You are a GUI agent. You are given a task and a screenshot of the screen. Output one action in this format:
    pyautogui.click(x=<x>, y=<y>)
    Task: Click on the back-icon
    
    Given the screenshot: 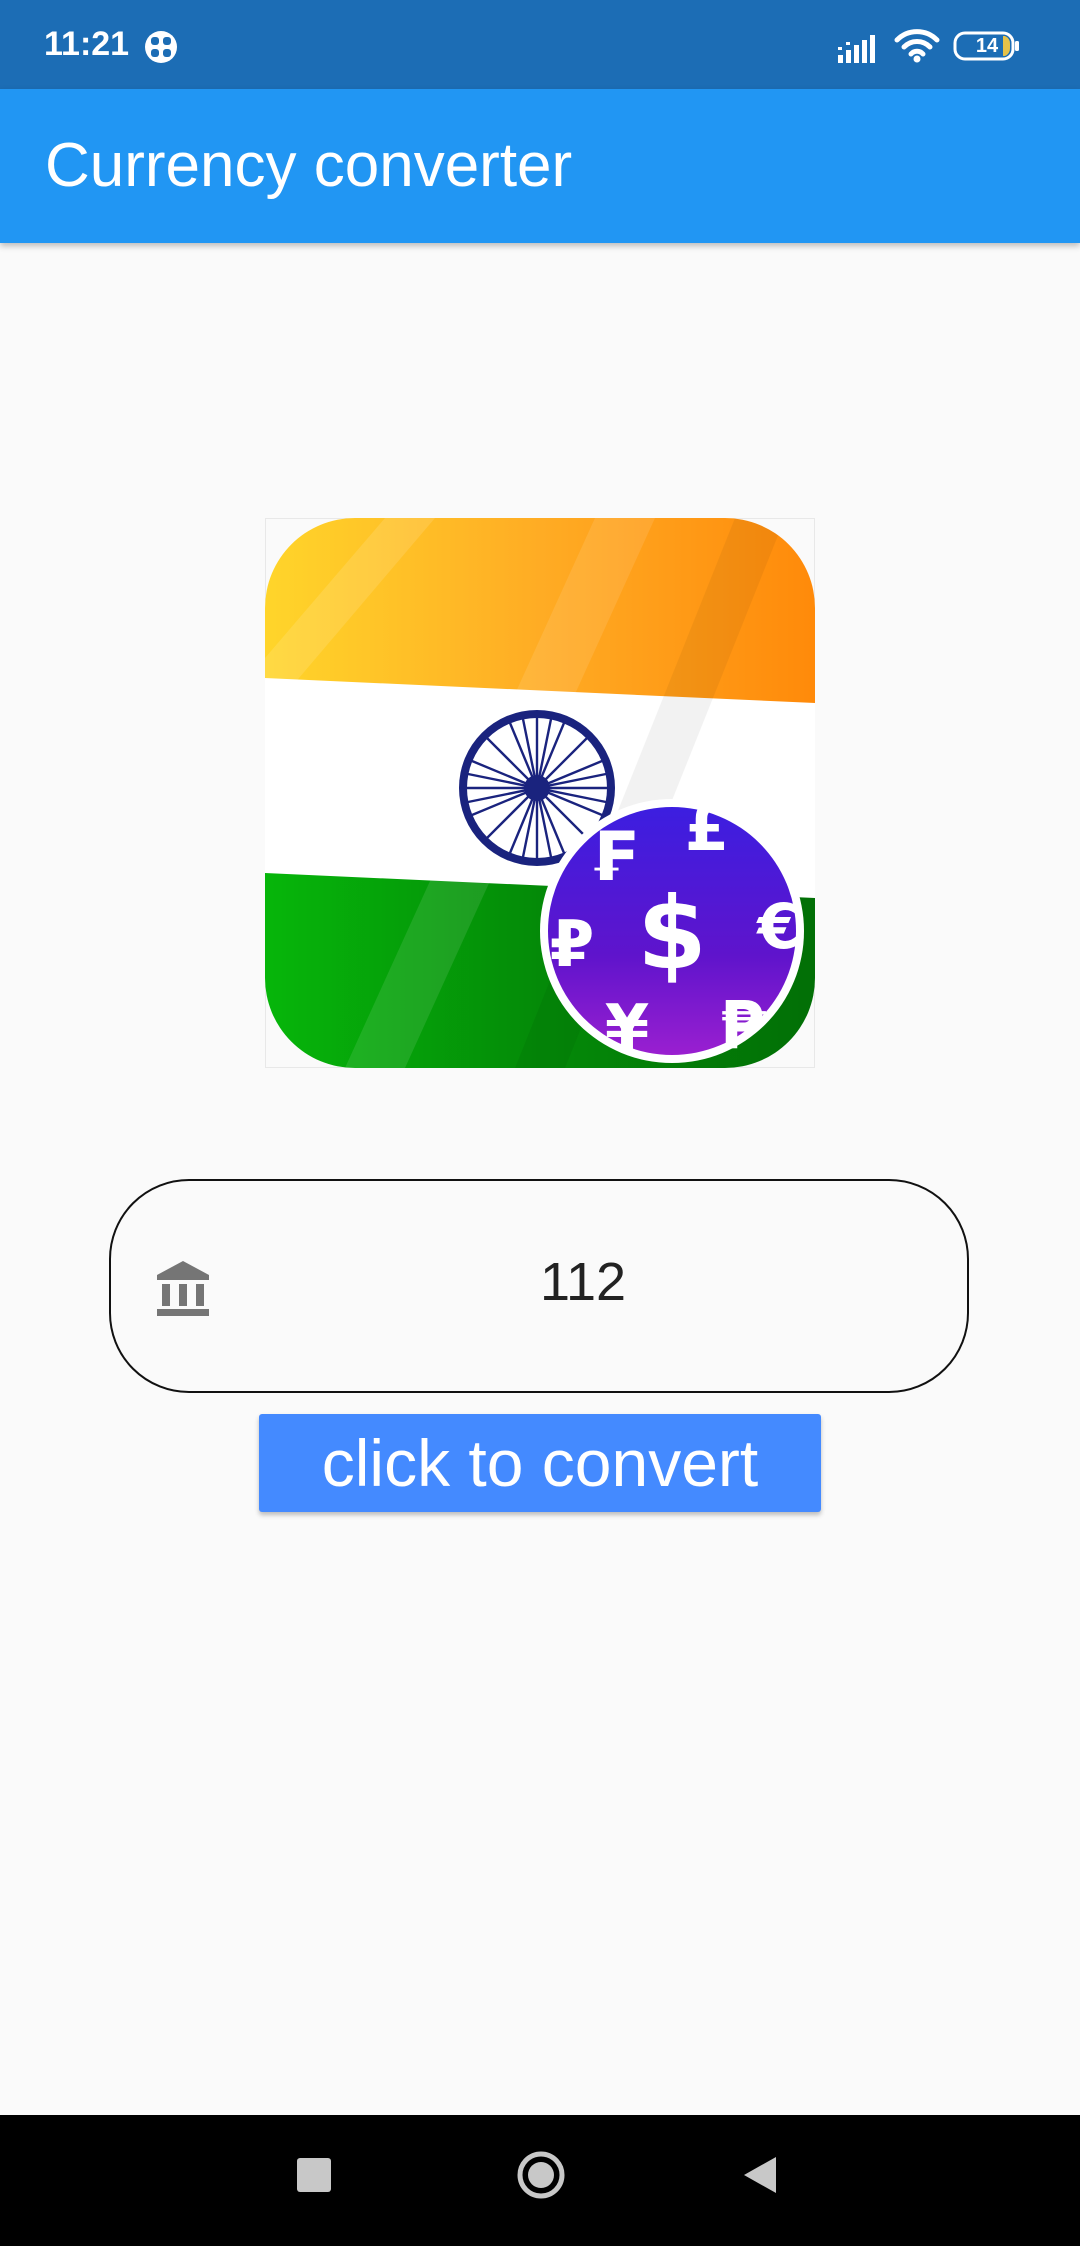 What is the action you would take?
    pyautogui.click(x=760, y=2175)
    